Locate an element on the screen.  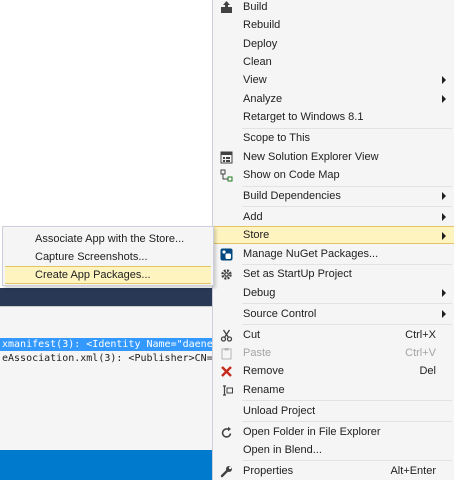
menu-label: Clean is located at coordinates (257, 62).